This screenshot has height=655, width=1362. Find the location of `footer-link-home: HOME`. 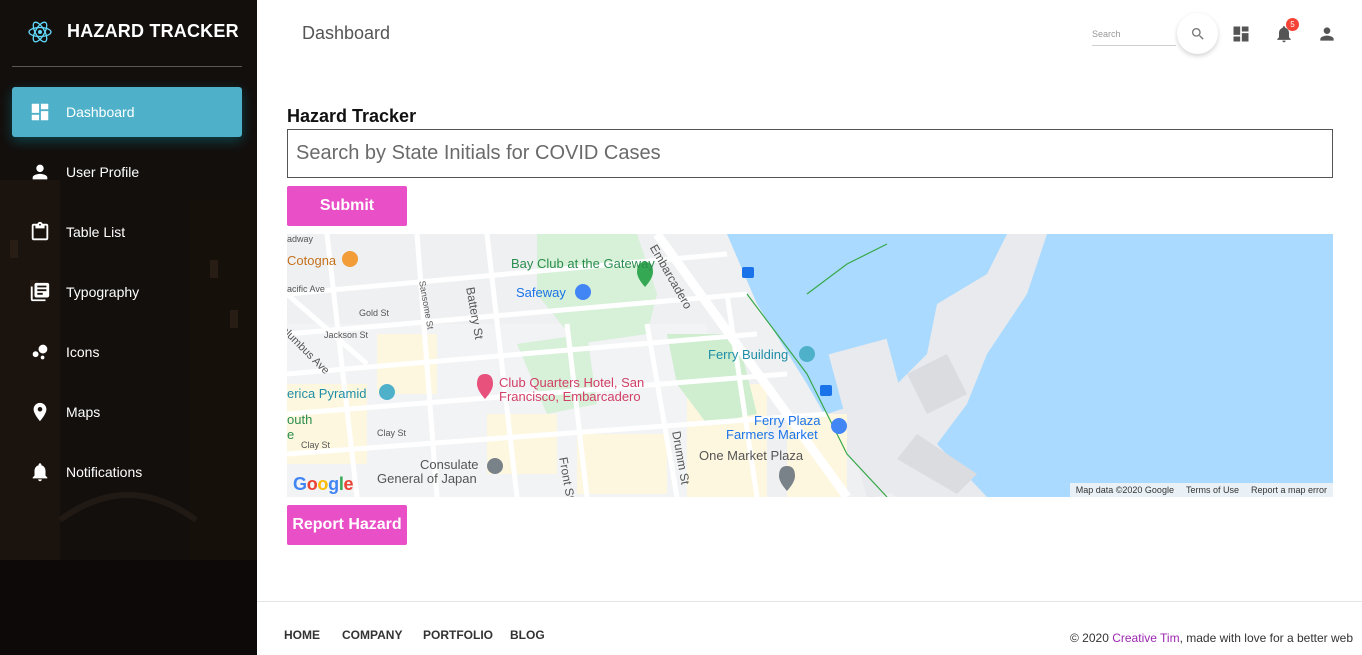

footer-link-home: HOME is located at coordinates (302, 635).